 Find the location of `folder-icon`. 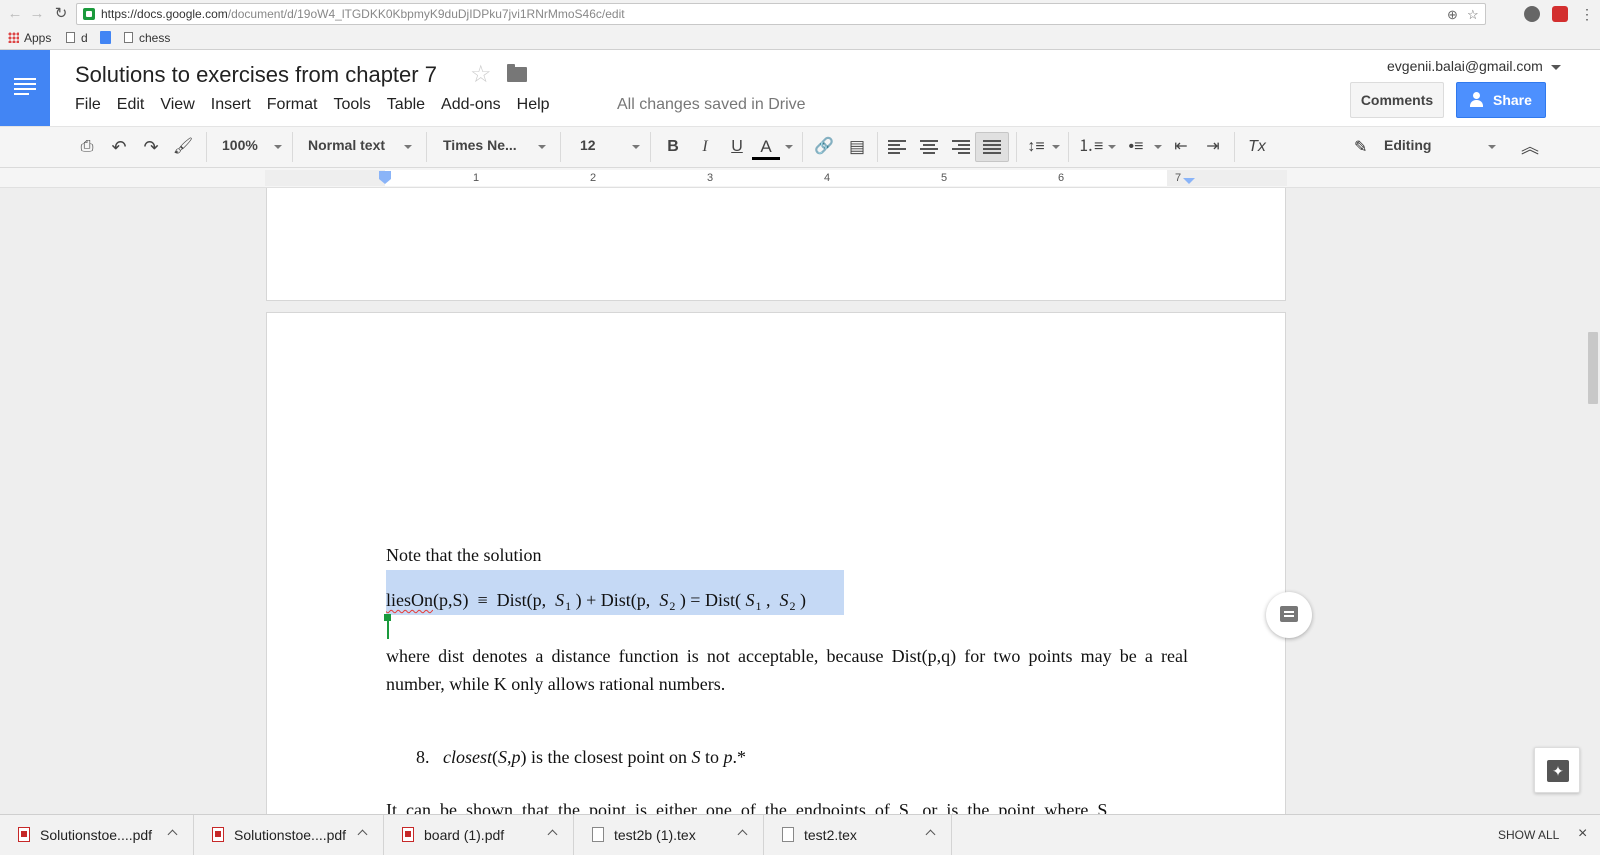

folder-icon is located at coordinates (517, 73).